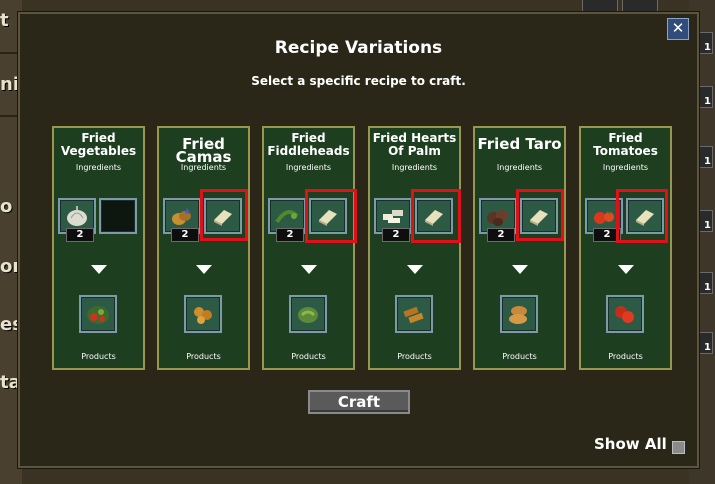 Image resolution: width=715 pixels, height=484 pixels. What do you see at coordinates (678, 447) in the screenshot?
I see `show-all-checkbox` at bounding box center [678, 447].